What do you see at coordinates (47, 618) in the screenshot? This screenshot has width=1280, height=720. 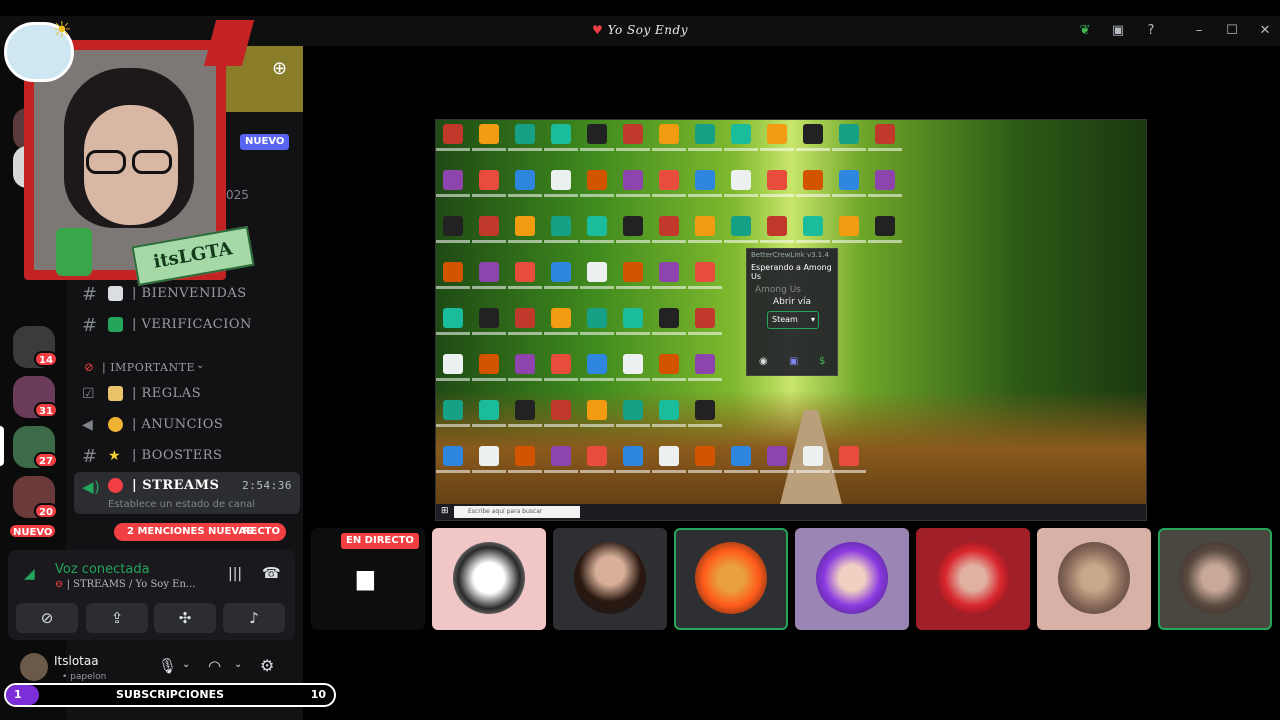 I see `camera-off-button: ⊘` at bounding box center [47, 618].